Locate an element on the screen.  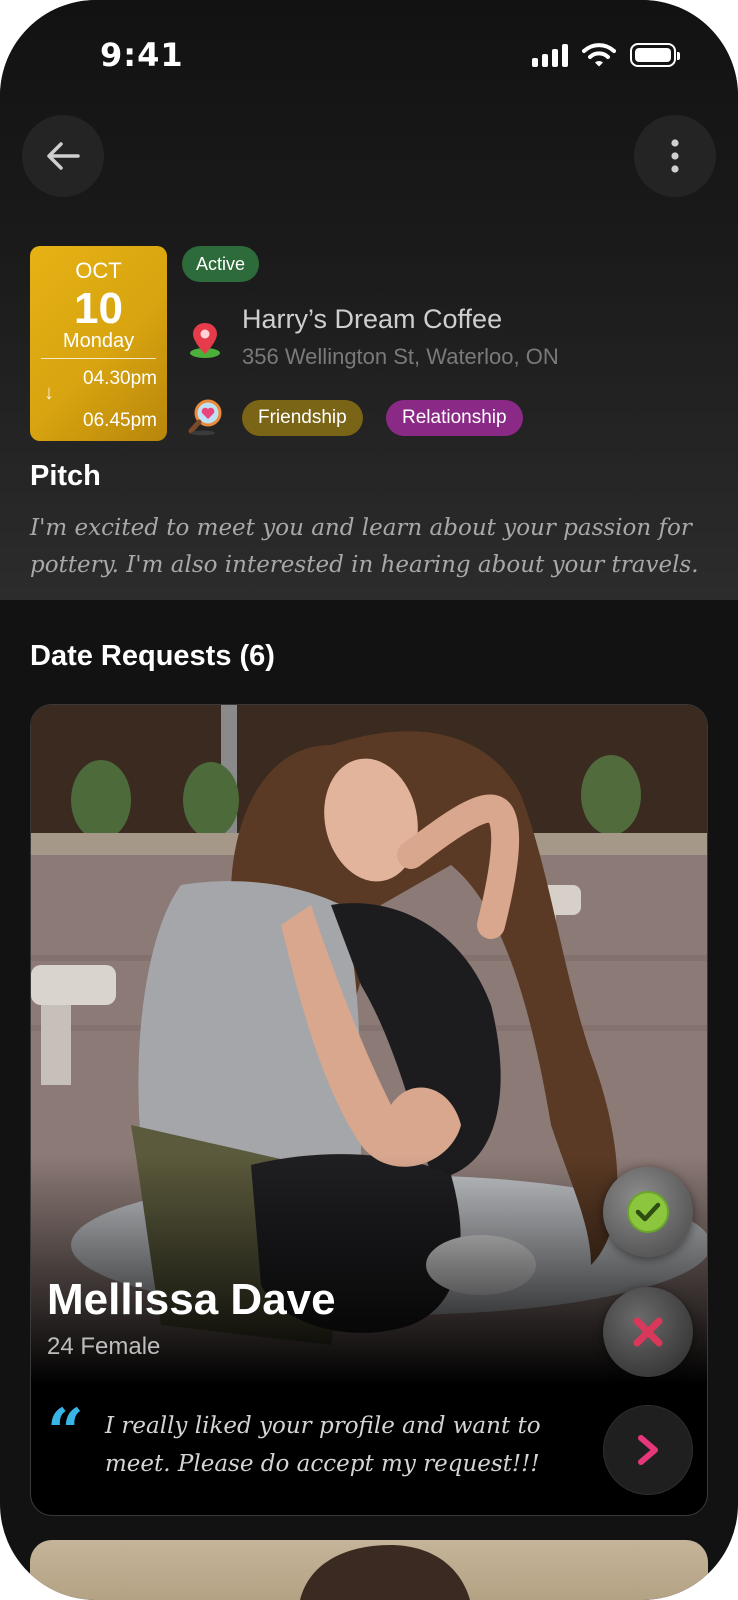
event-month: OCT is located at coordinates (98, 270).